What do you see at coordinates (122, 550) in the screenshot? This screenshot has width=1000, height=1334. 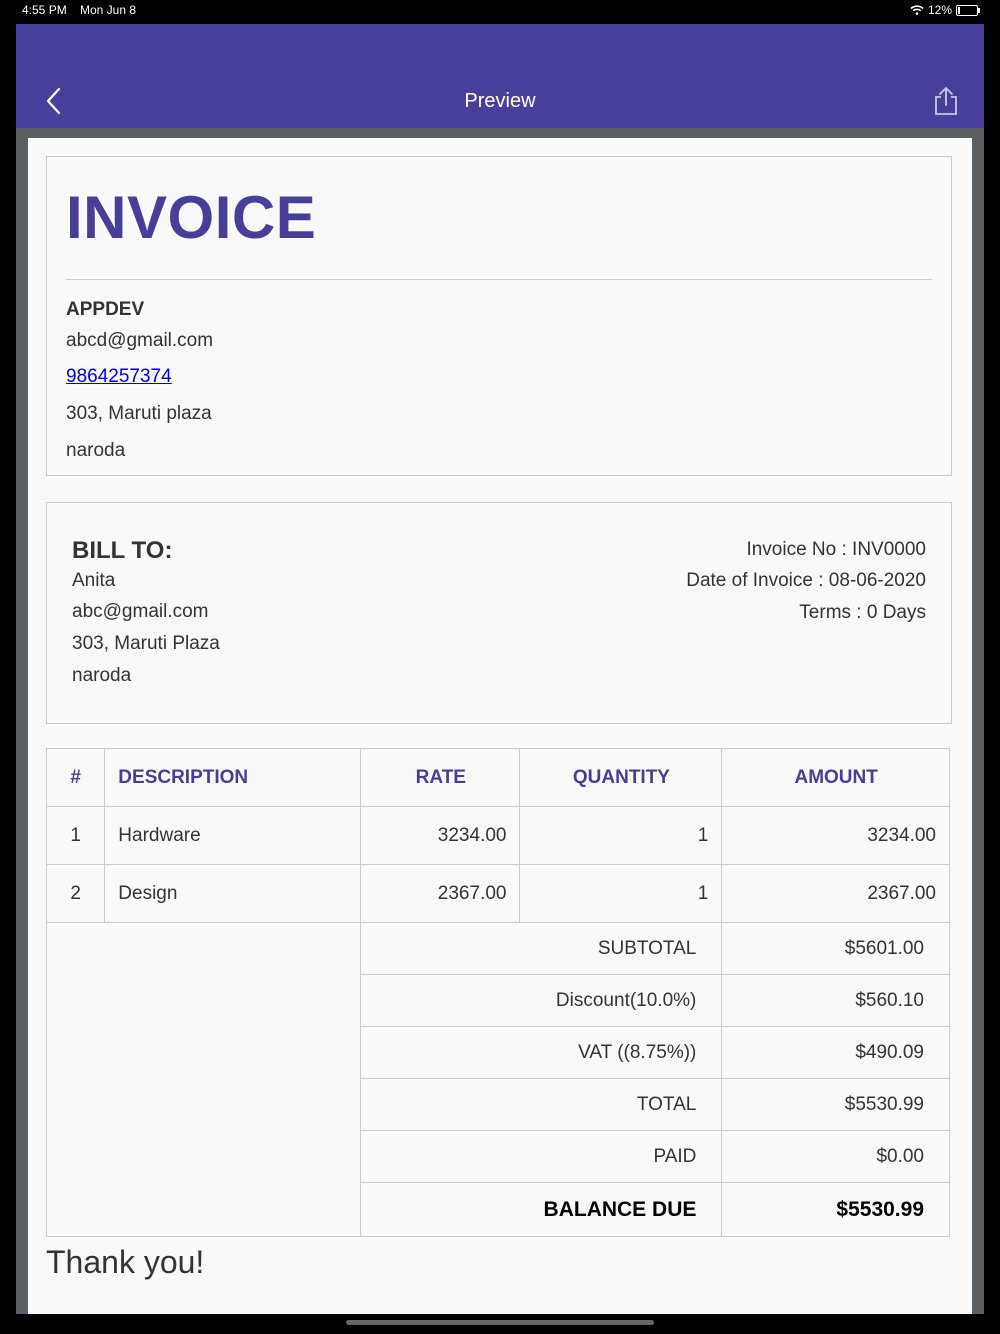 I see `bill-to-label: BILL TO:` at bounding box center [122, 550].